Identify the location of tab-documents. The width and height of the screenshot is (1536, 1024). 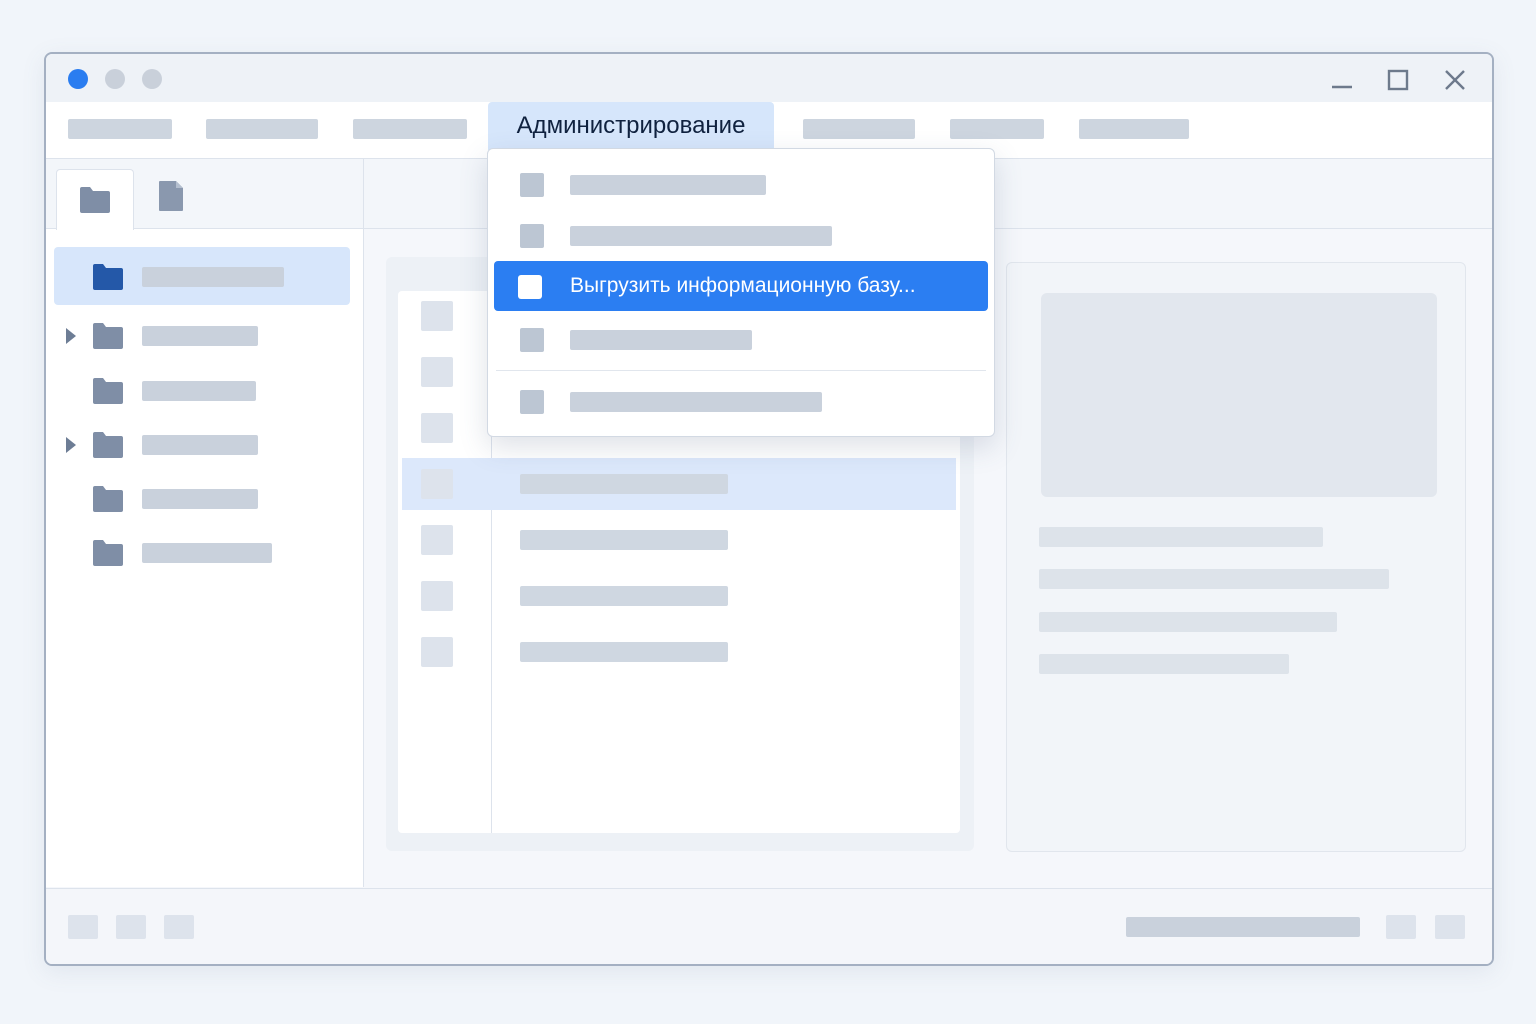
(171, 196).